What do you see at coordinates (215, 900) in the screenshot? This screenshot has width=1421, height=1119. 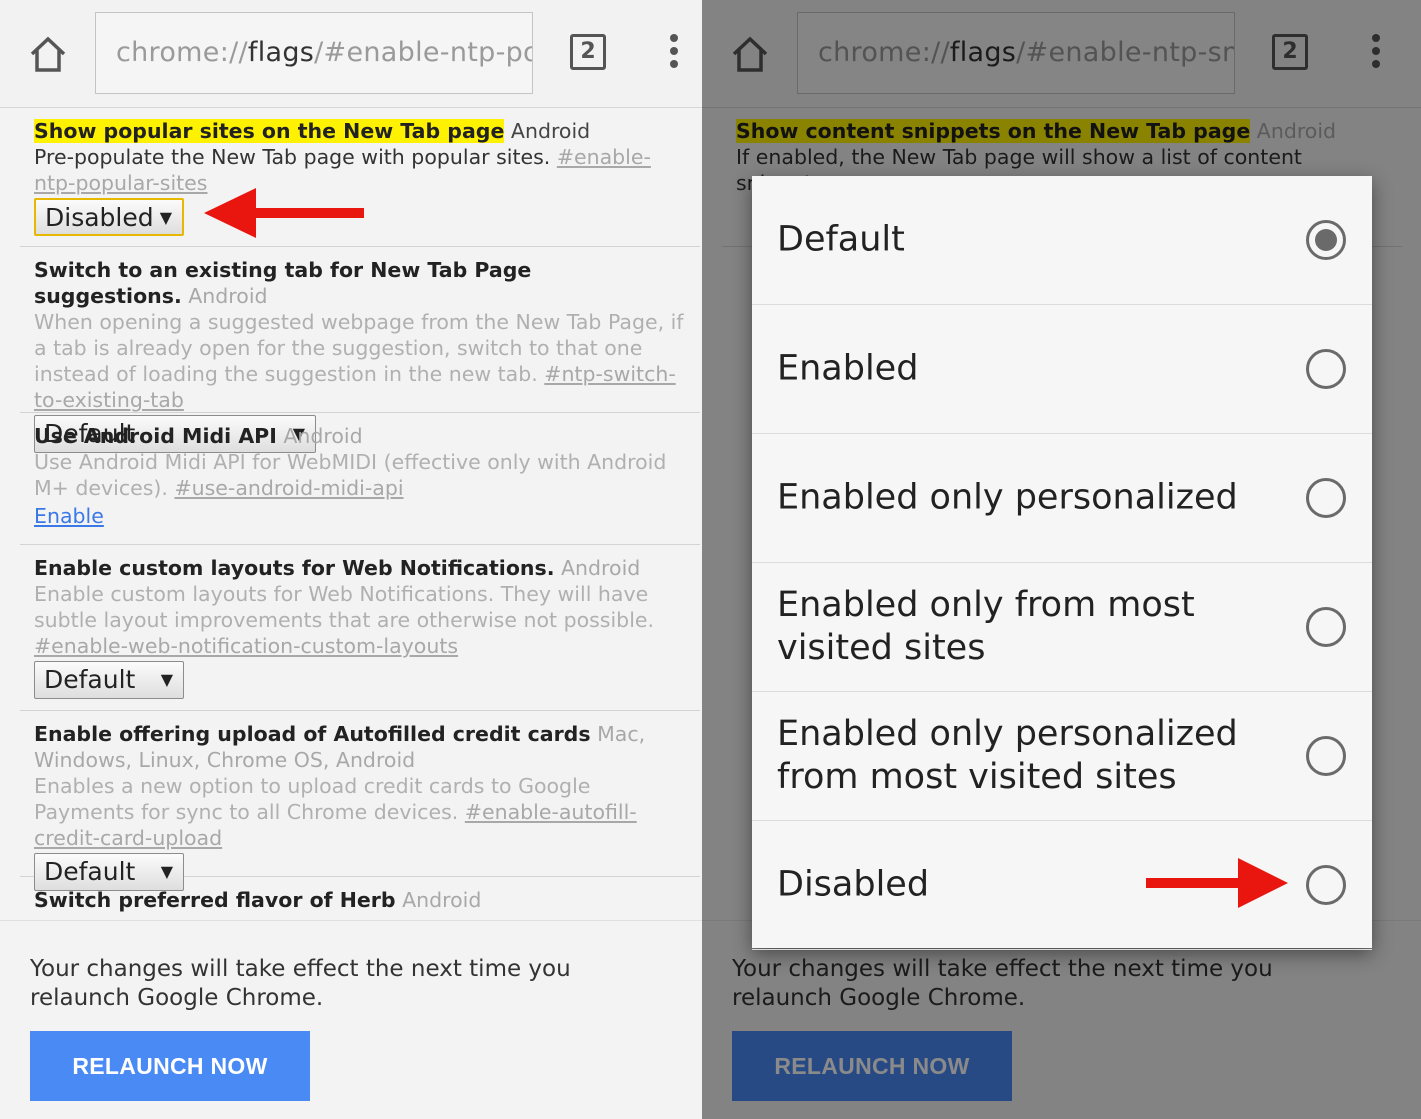 I see `flag-title: Switch preferred flavor of Herb` at bounding box center [215, 900].